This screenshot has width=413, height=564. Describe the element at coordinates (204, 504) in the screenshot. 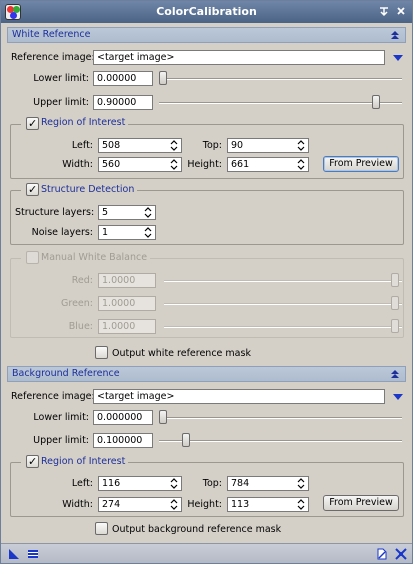

I see `background-roi-height-label: Height:` at that location.